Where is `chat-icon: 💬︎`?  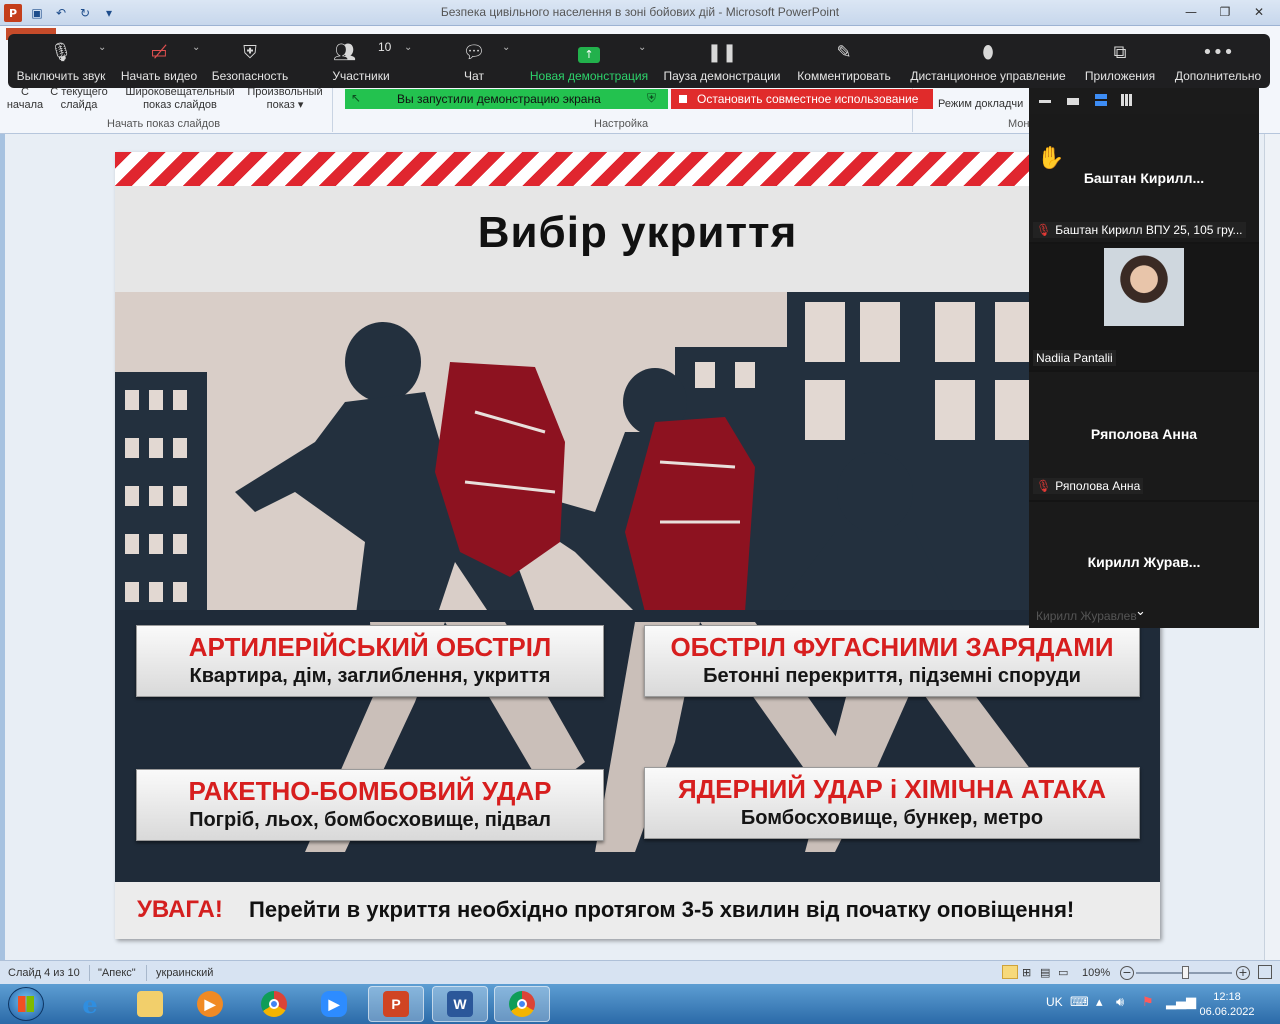 chat-icon: 💬︎ is located at coordinates (474, 52).